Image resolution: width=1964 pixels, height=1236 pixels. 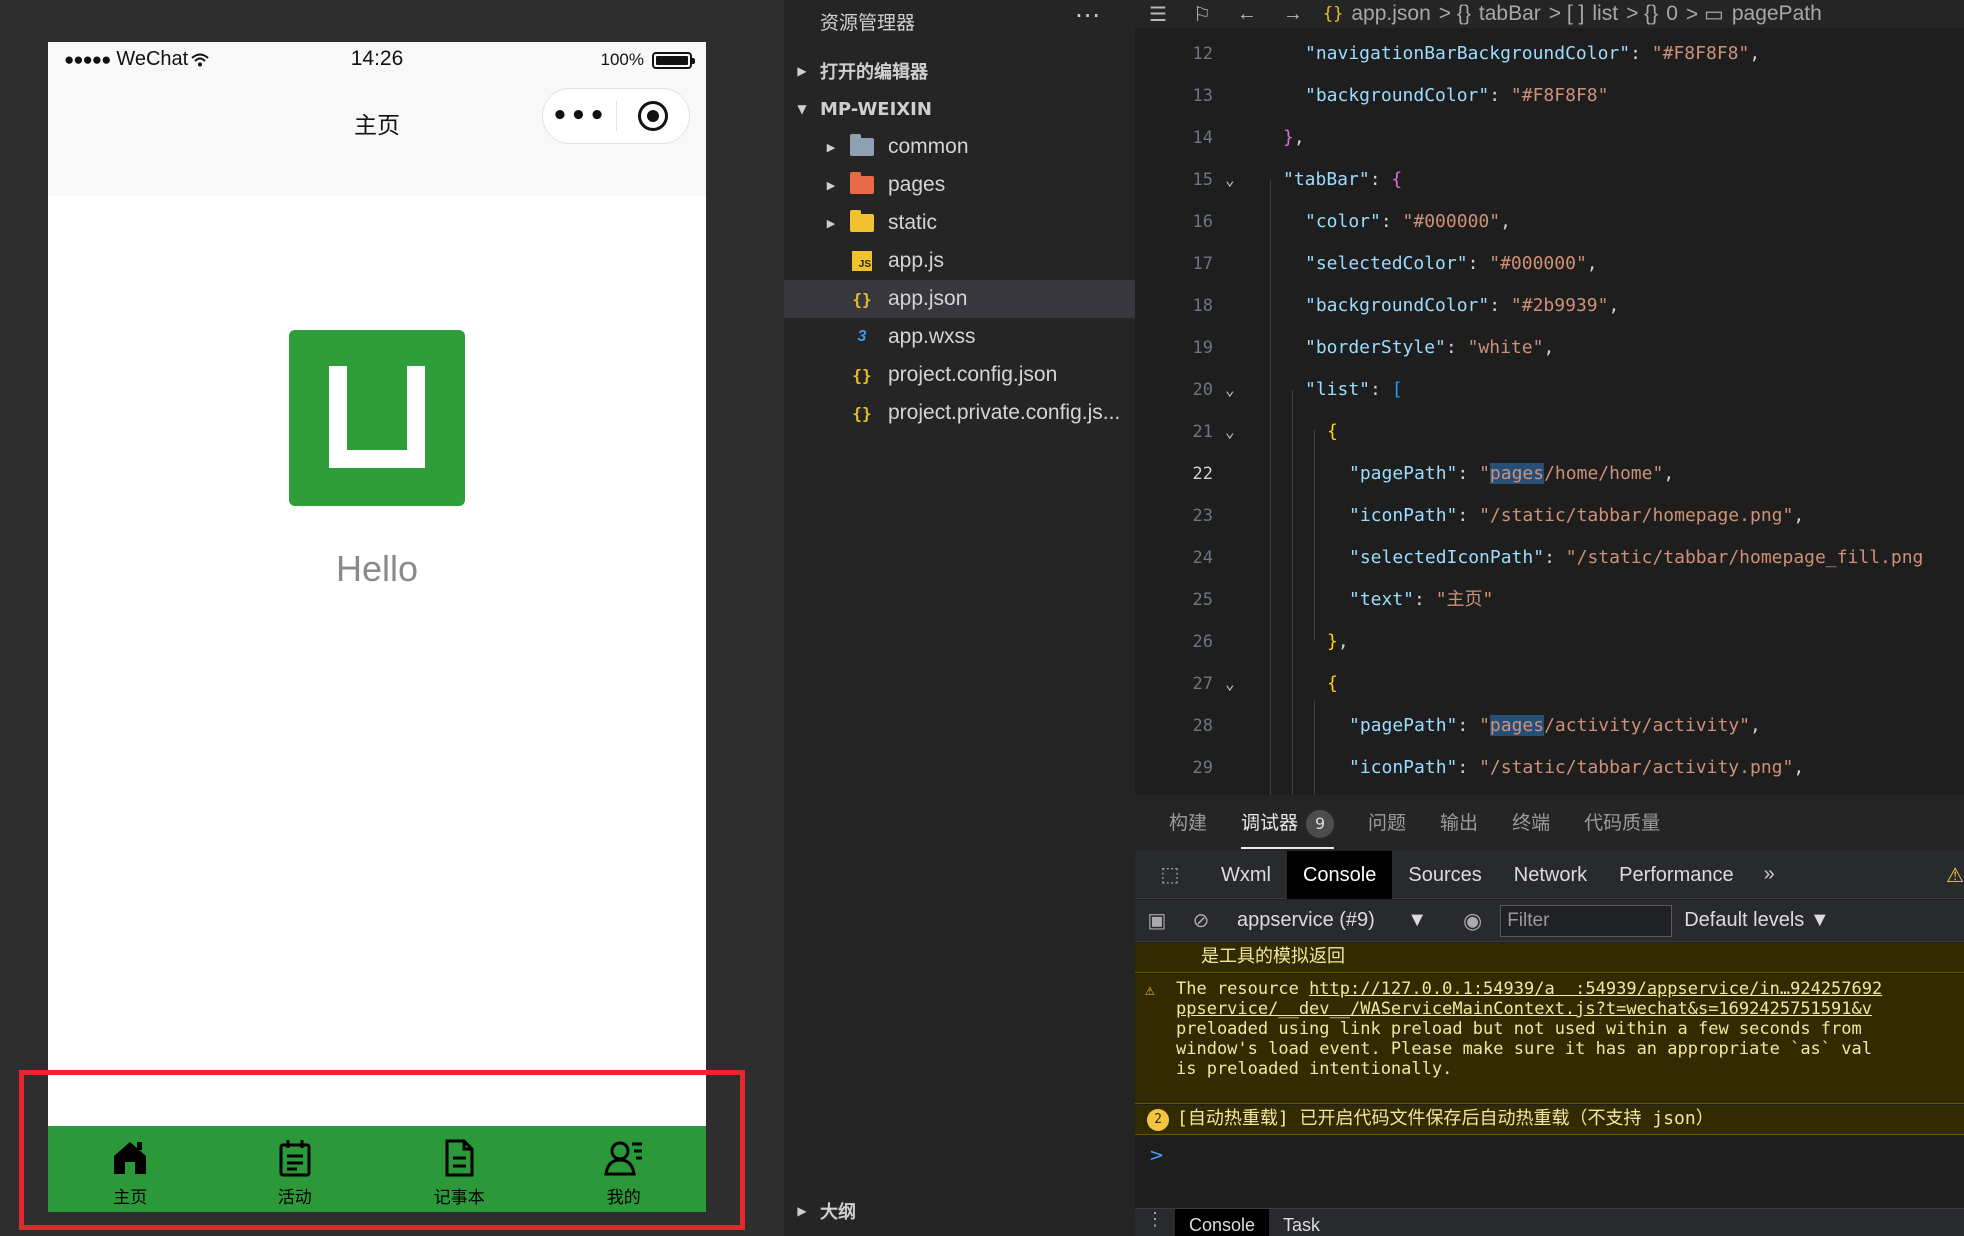 I want to click on tree-item-common: ▶ common, so click(x=959, y=147).